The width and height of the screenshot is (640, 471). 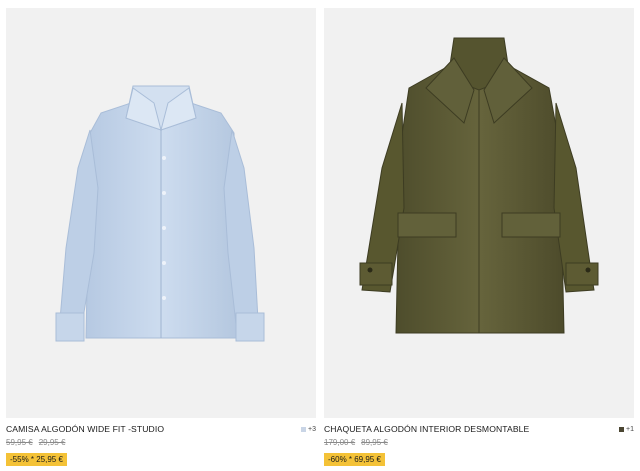 I want to click on product-title: CHAQUETA ALGODÓN INTERIOR DESMONTABLE, so click(x=426, y=429).